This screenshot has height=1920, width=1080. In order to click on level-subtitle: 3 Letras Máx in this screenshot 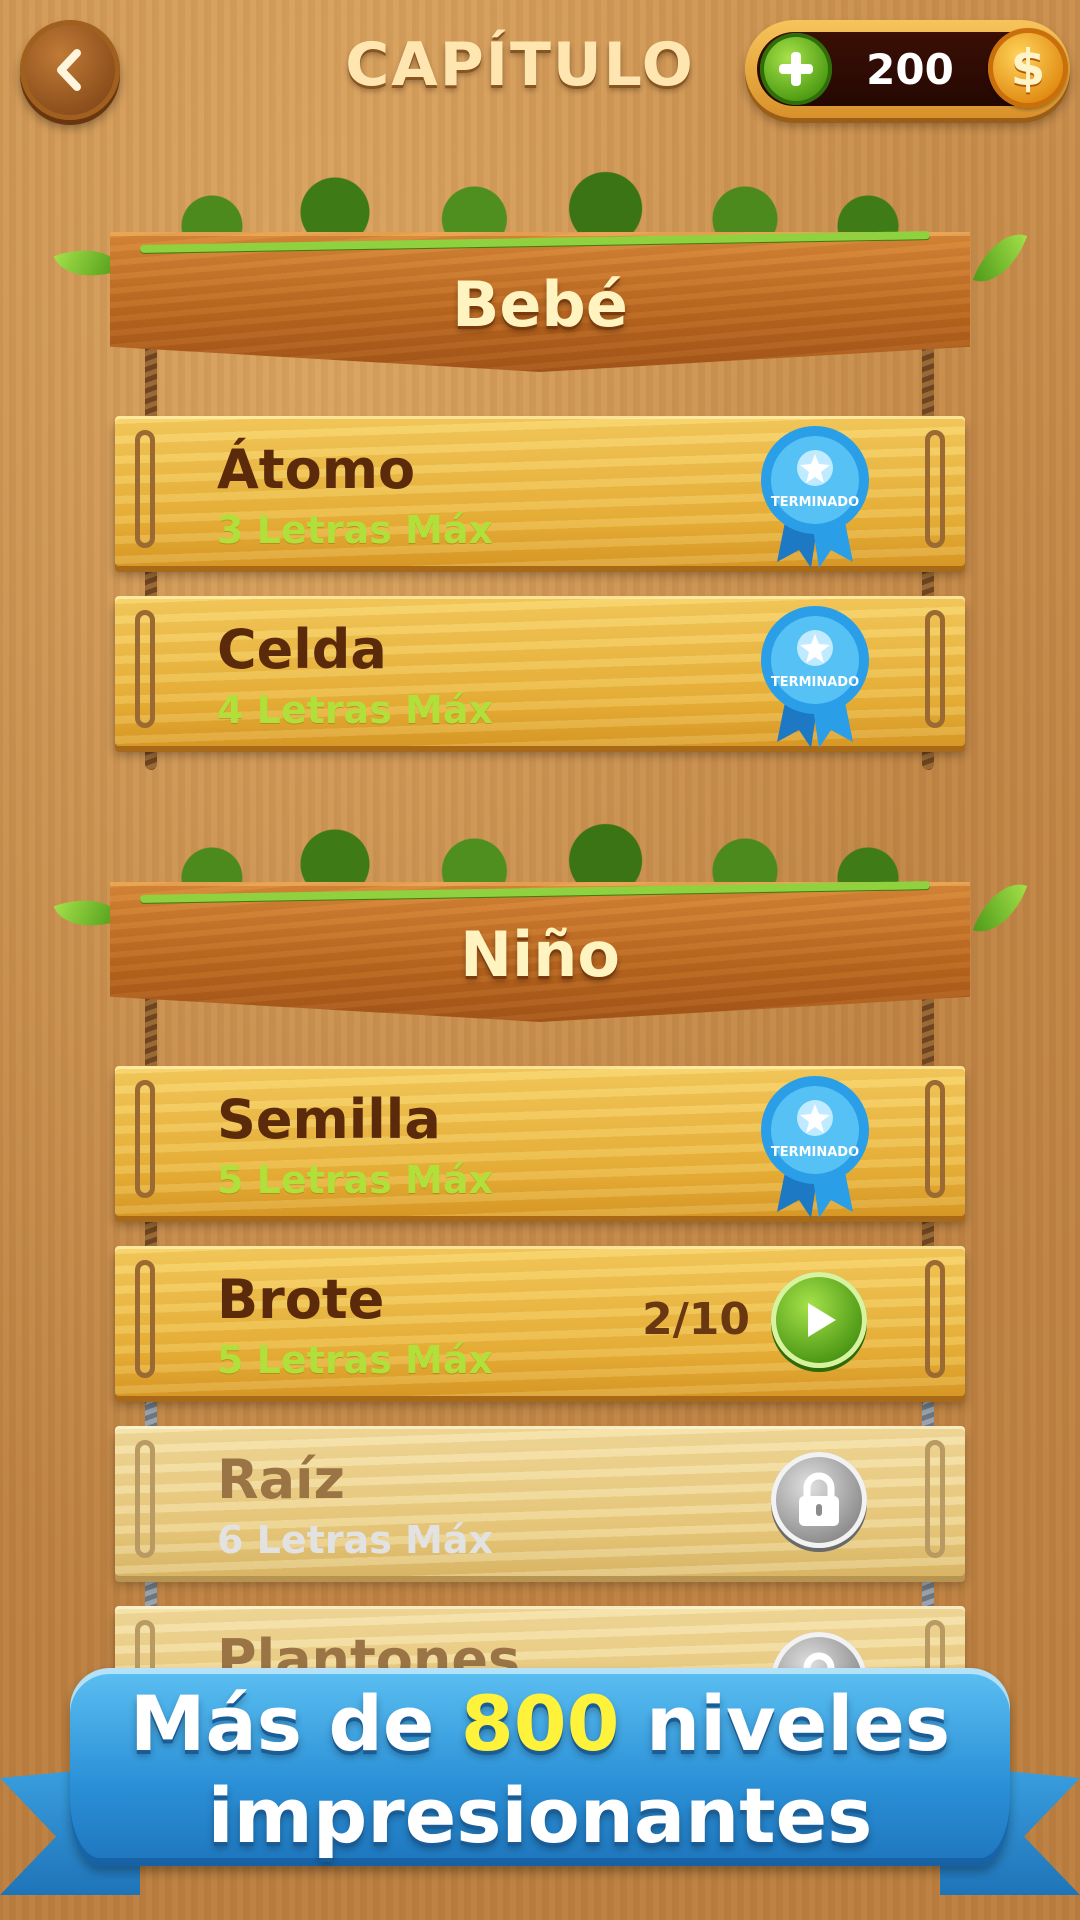, I will do `click(355, 530)`.